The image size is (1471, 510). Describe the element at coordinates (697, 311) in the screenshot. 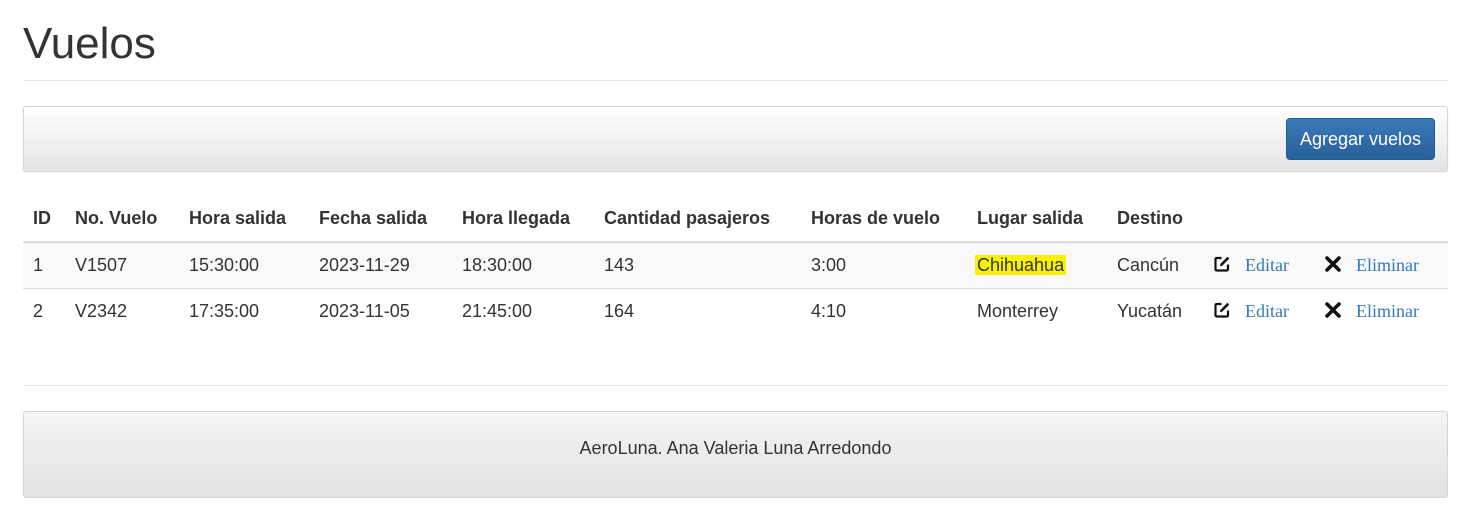

I see `cell-passengers: 164` at that location.